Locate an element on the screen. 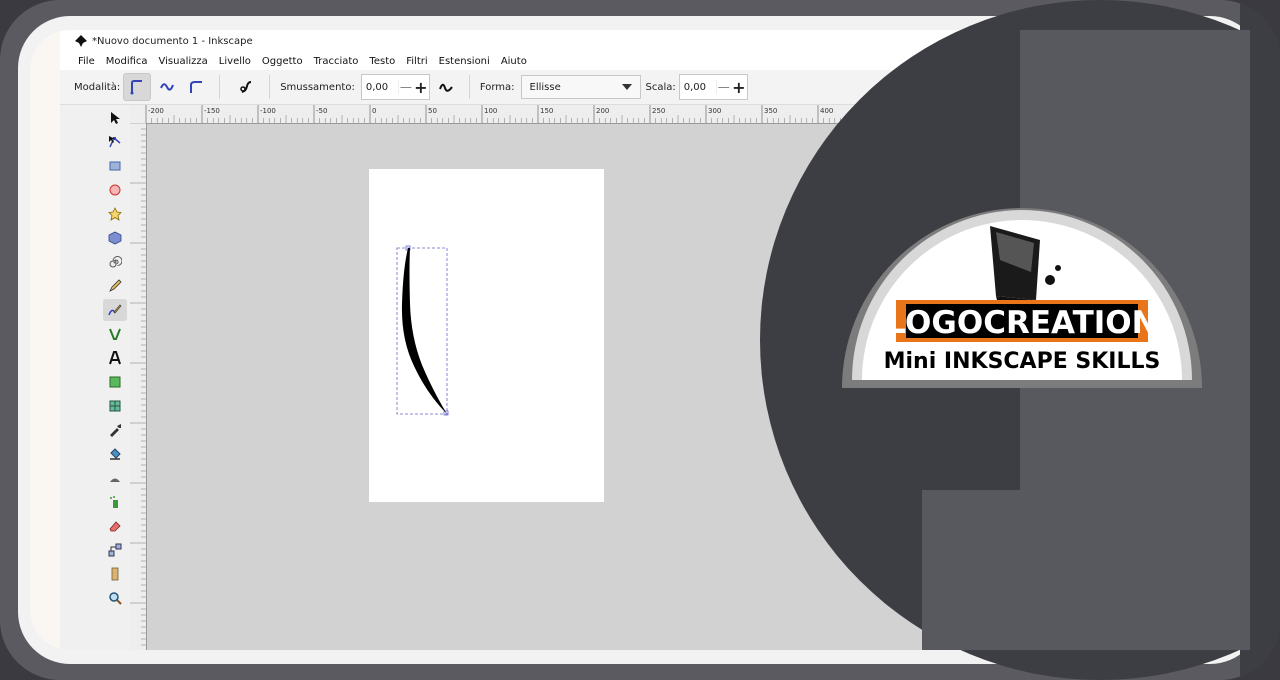  eraser-icon is located at coordinates (115, 526).